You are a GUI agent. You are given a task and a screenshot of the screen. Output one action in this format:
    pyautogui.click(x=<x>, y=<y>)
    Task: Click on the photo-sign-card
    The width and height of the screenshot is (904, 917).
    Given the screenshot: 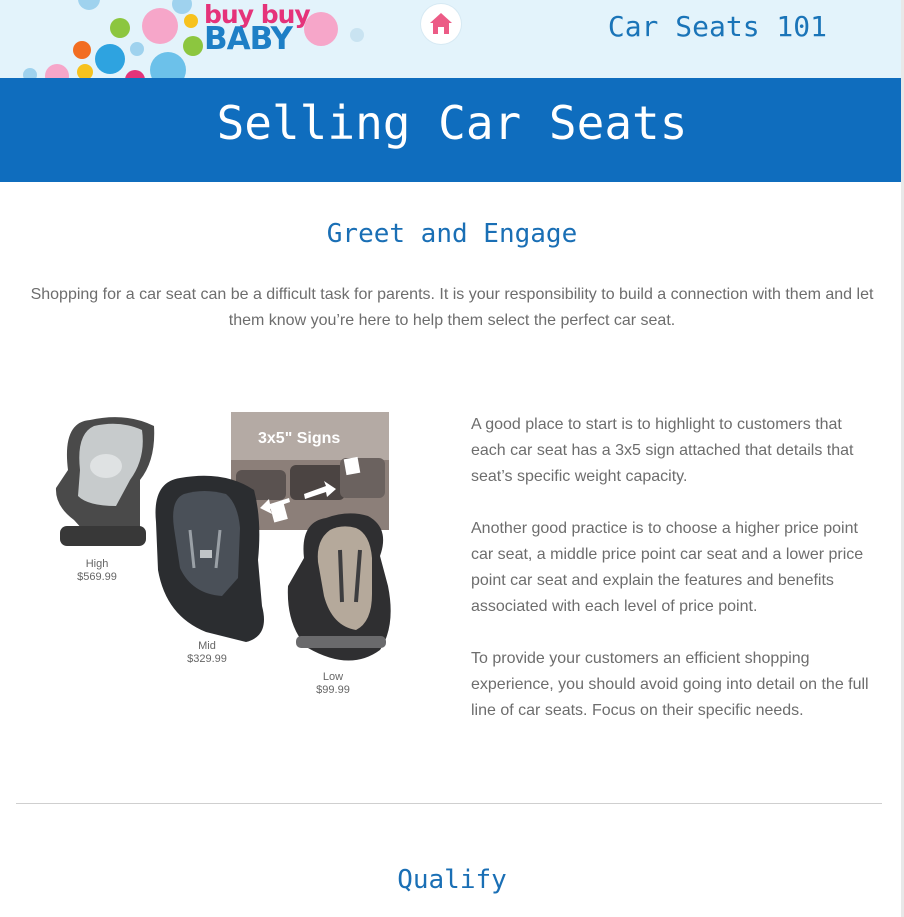 What is the action you would take?
    pyautogui.click(x=352, y=466)
    